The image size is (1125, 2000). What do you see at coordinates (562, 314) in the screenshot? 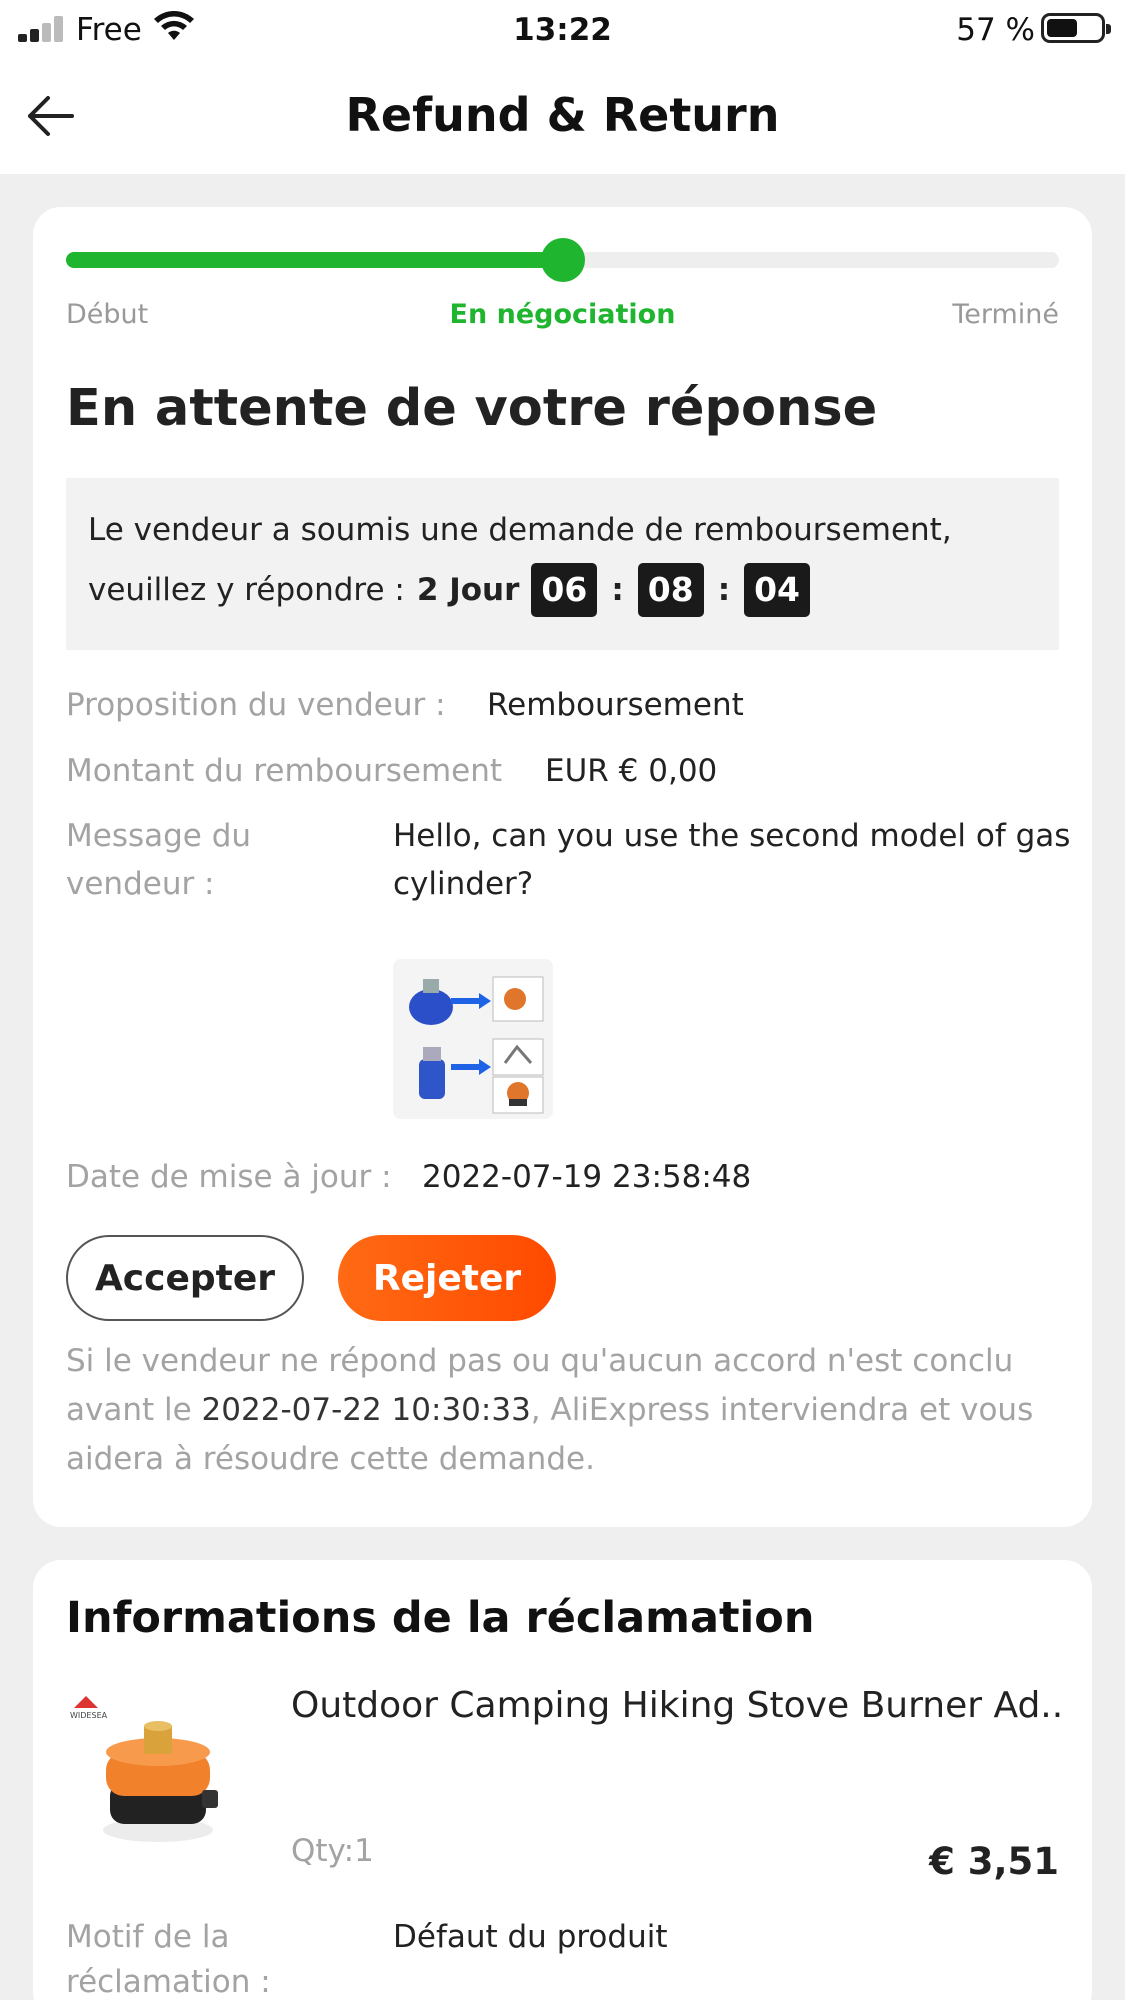
I see `step-current-label: En négociation` at bounding box center [562, 314].